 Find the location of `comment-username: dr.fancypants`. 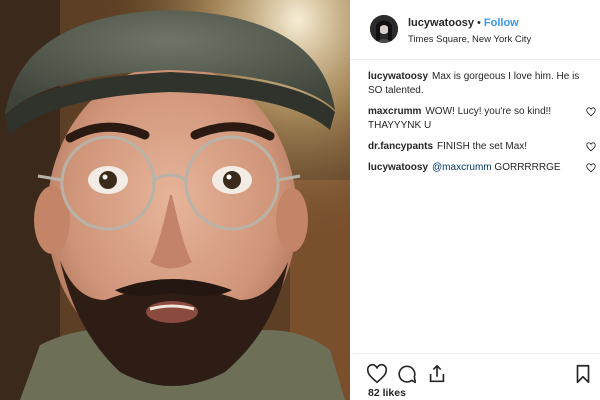

comment-username: dr.fancypants is located at coordinates (400, 146).